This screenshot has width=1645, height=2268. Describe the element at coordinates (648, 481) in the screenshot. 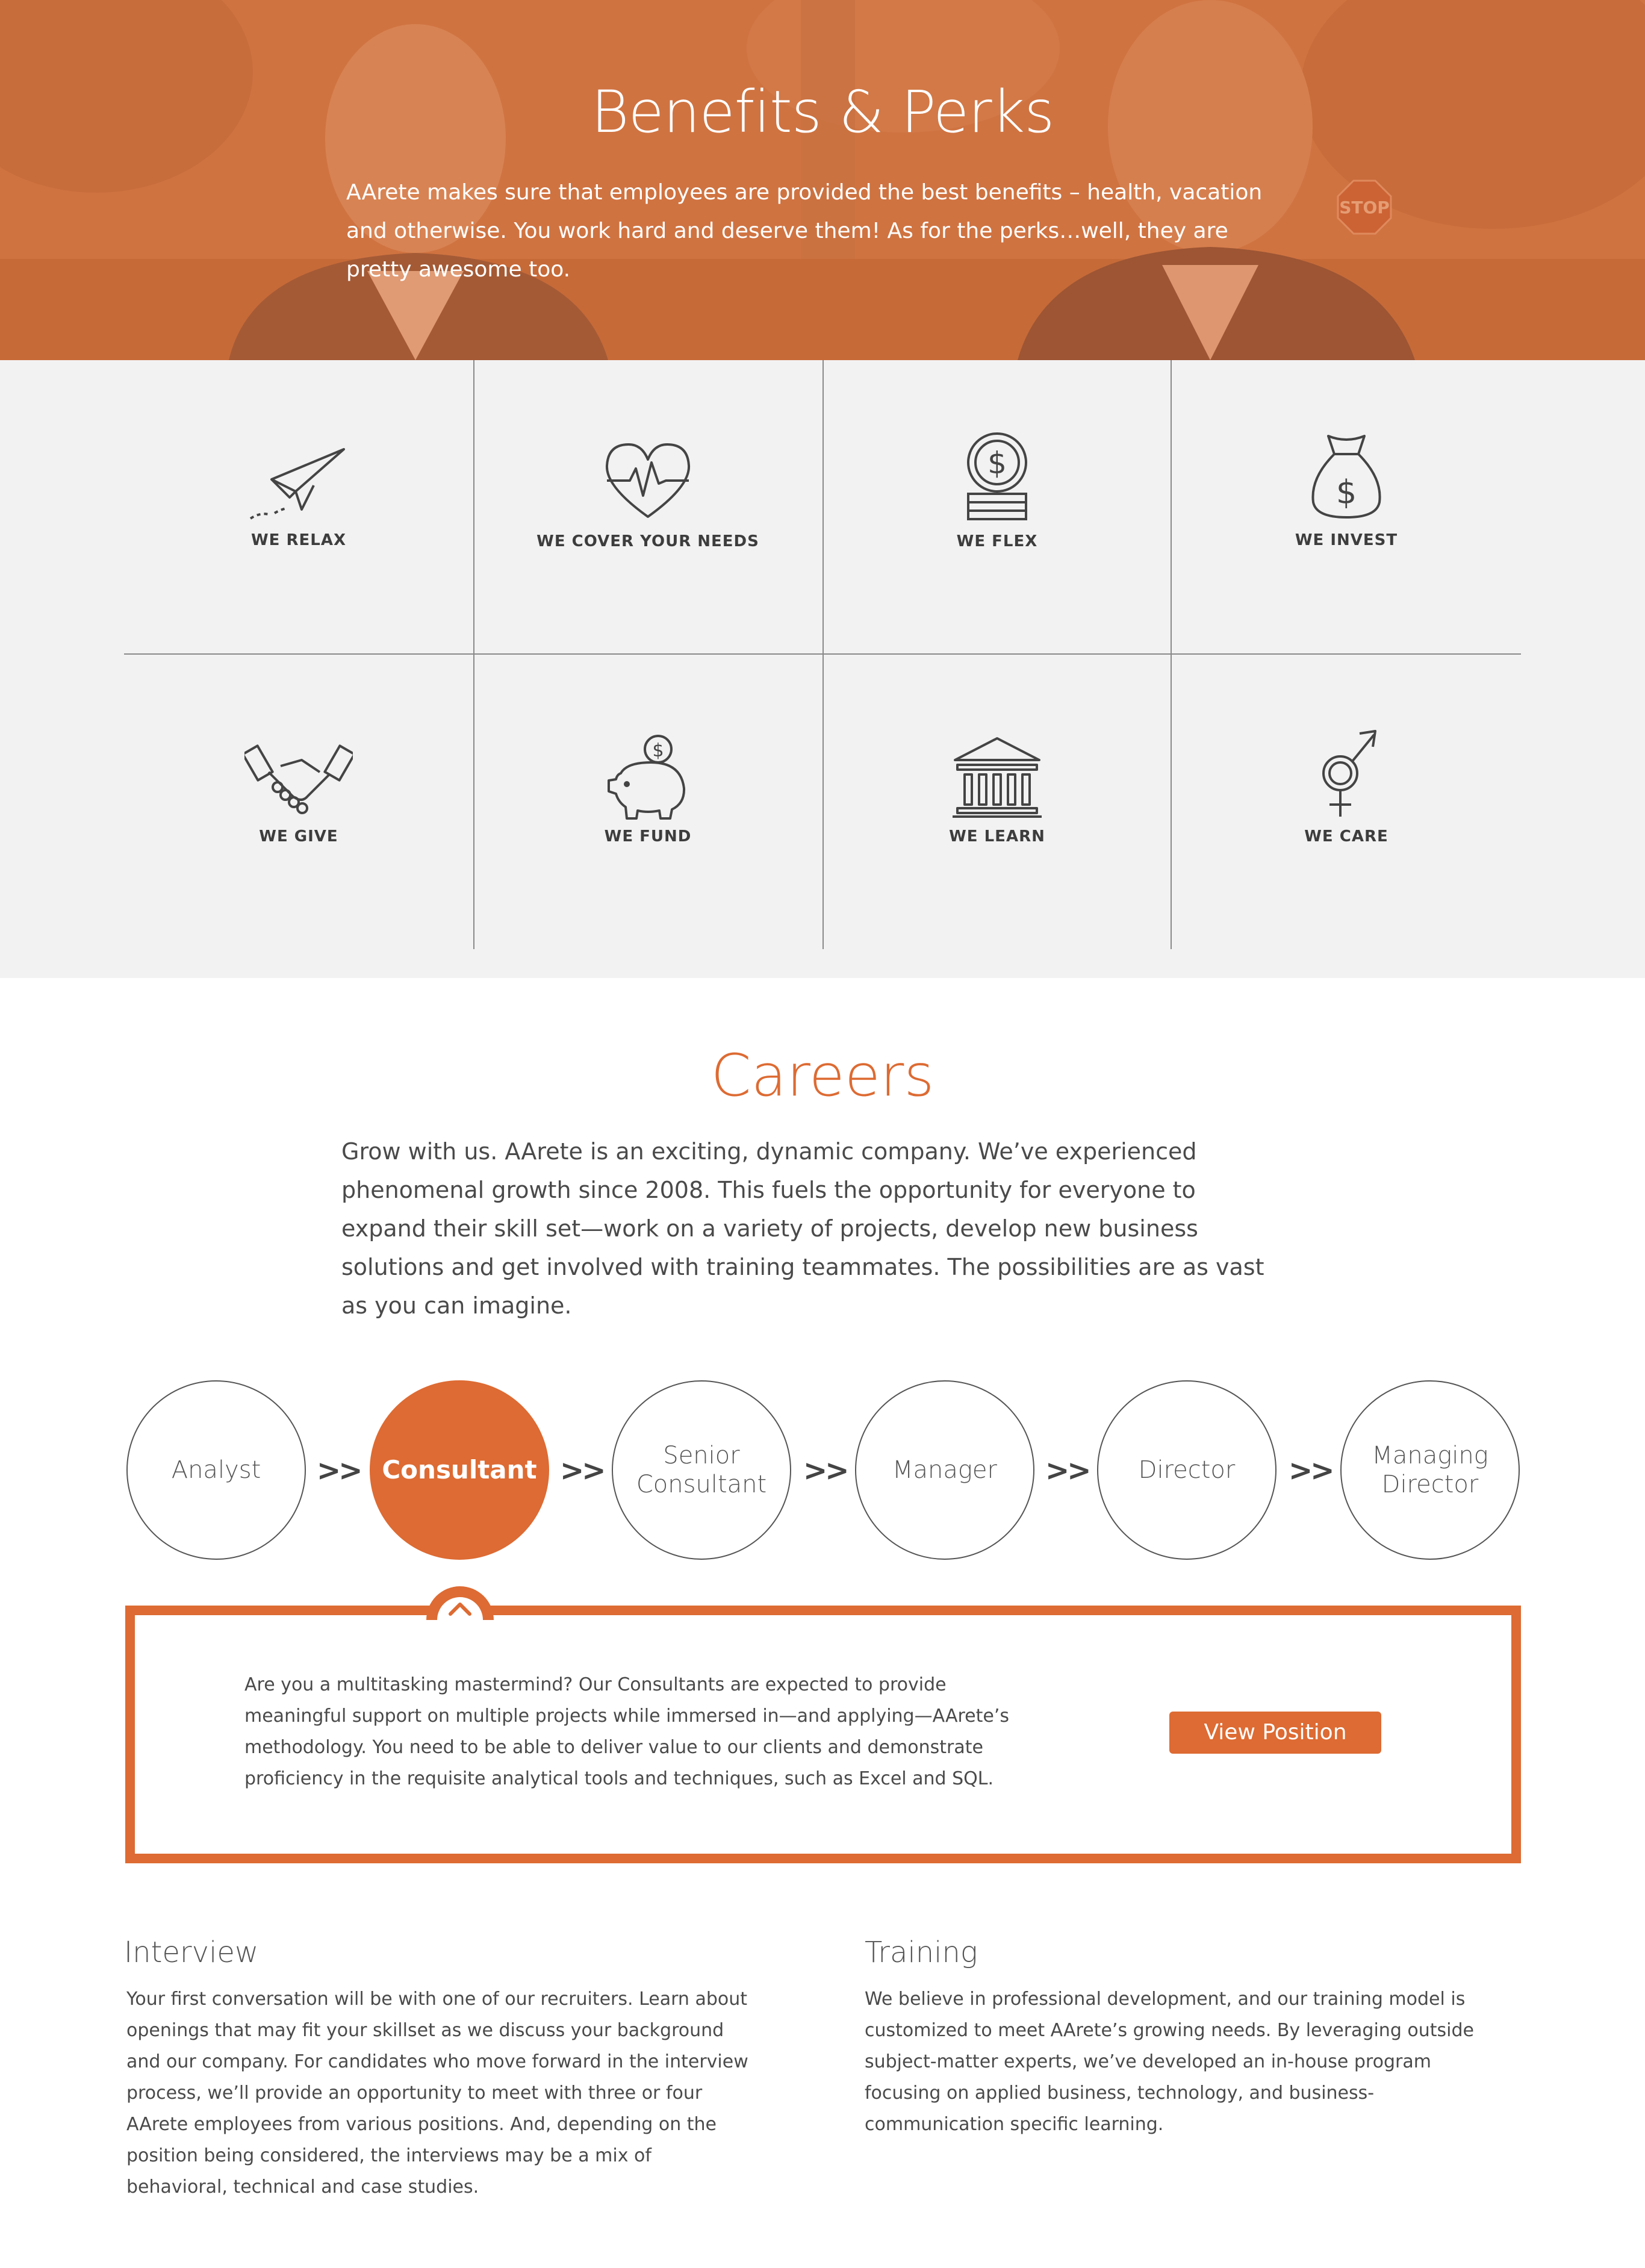

I see `heart-pulse-icon` at that location.